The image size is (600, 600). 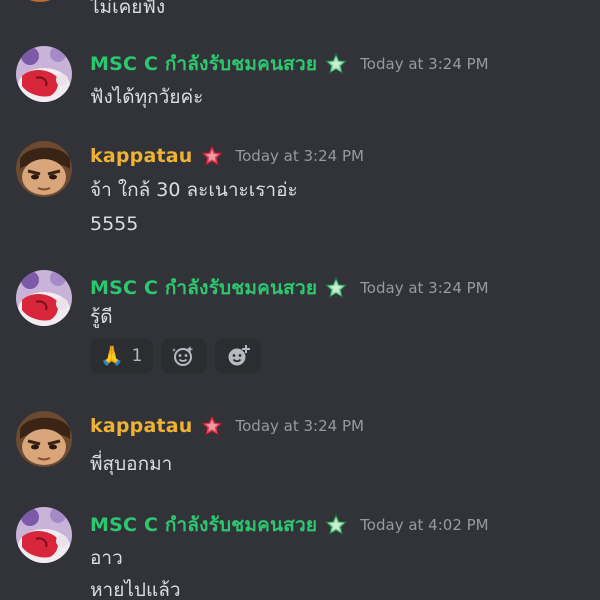 What do you see at coordinates (424, 525) in the screenshot?
I see `timestamp: Today at 4:02 PM` at bounding box center [424, 525].